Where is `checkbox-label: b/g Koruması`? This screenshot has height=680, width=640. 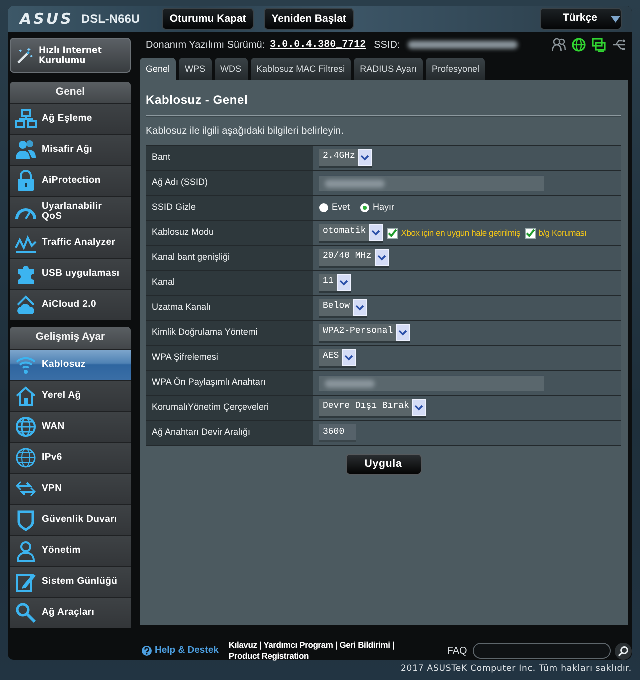
checkbox-label: b/g Koruması is located at coordinates (562, 233).